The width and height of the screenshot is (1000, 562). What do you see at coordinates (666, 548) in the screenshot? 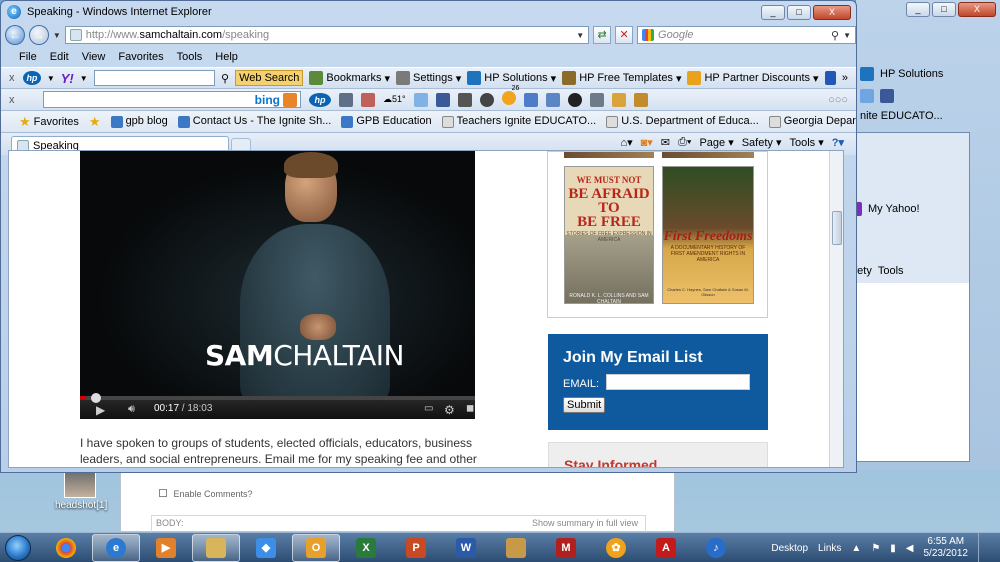
I see `taskbar-acrobat: A` at bounding box center [666, 548].